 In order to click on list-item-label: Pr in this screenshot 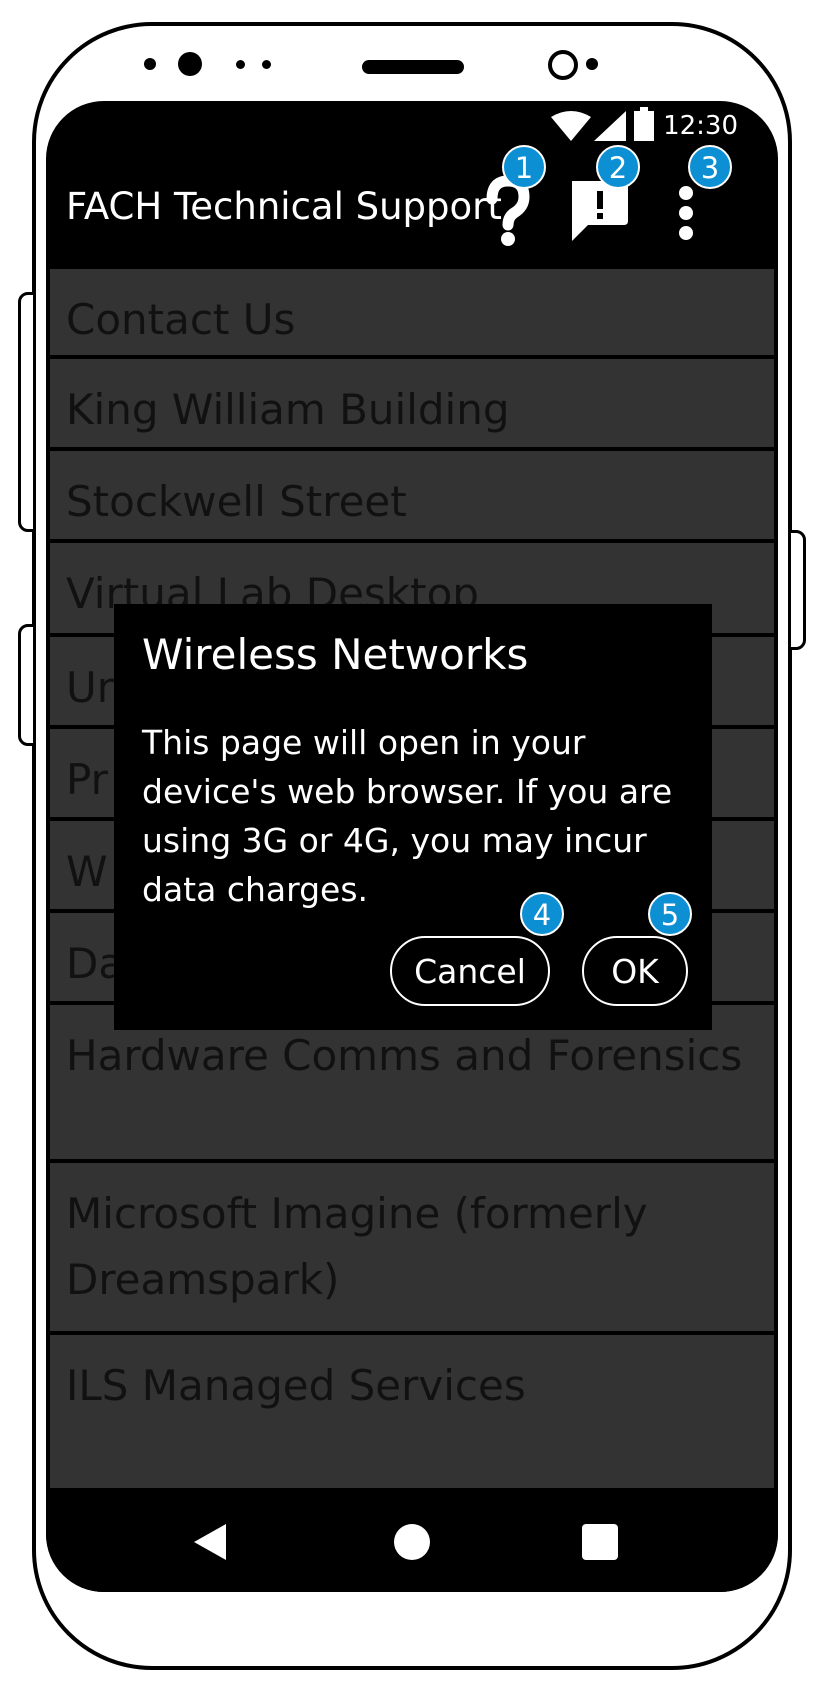, I will do `click(87, 779)`.